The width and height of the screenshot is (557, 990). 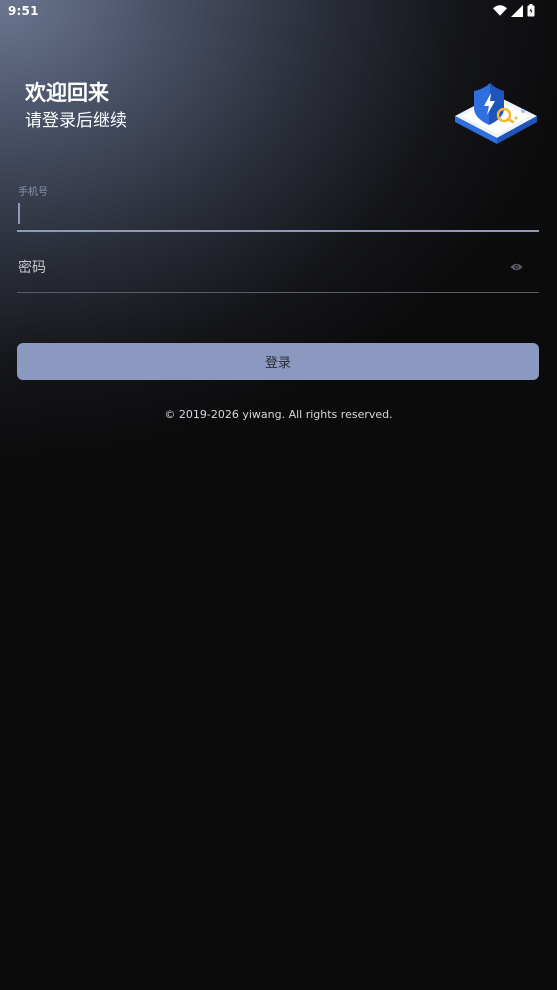 I want to click on welcome-subtitle: 请登录后继续, so click(x=76, y=121).